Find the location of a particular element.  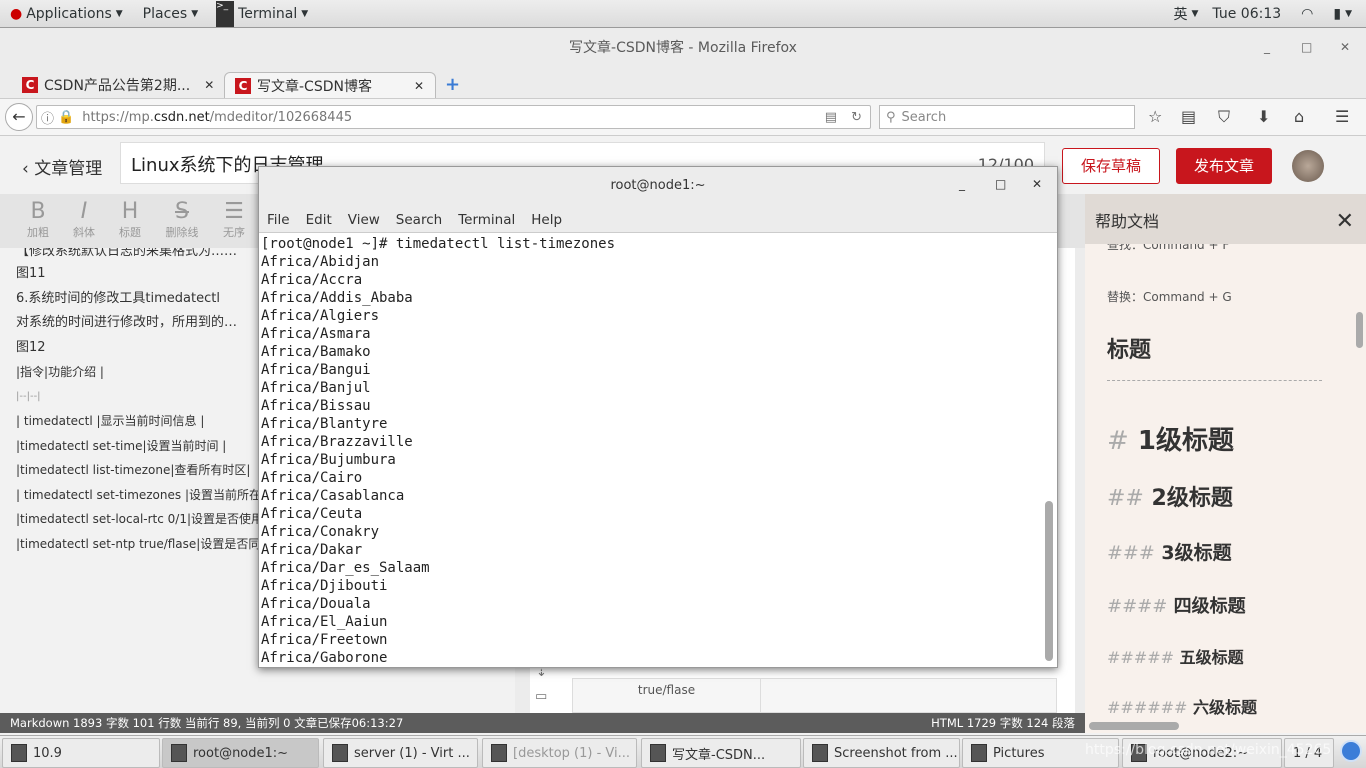

heading-button: H 标题 is located at coordinates (130, 220).